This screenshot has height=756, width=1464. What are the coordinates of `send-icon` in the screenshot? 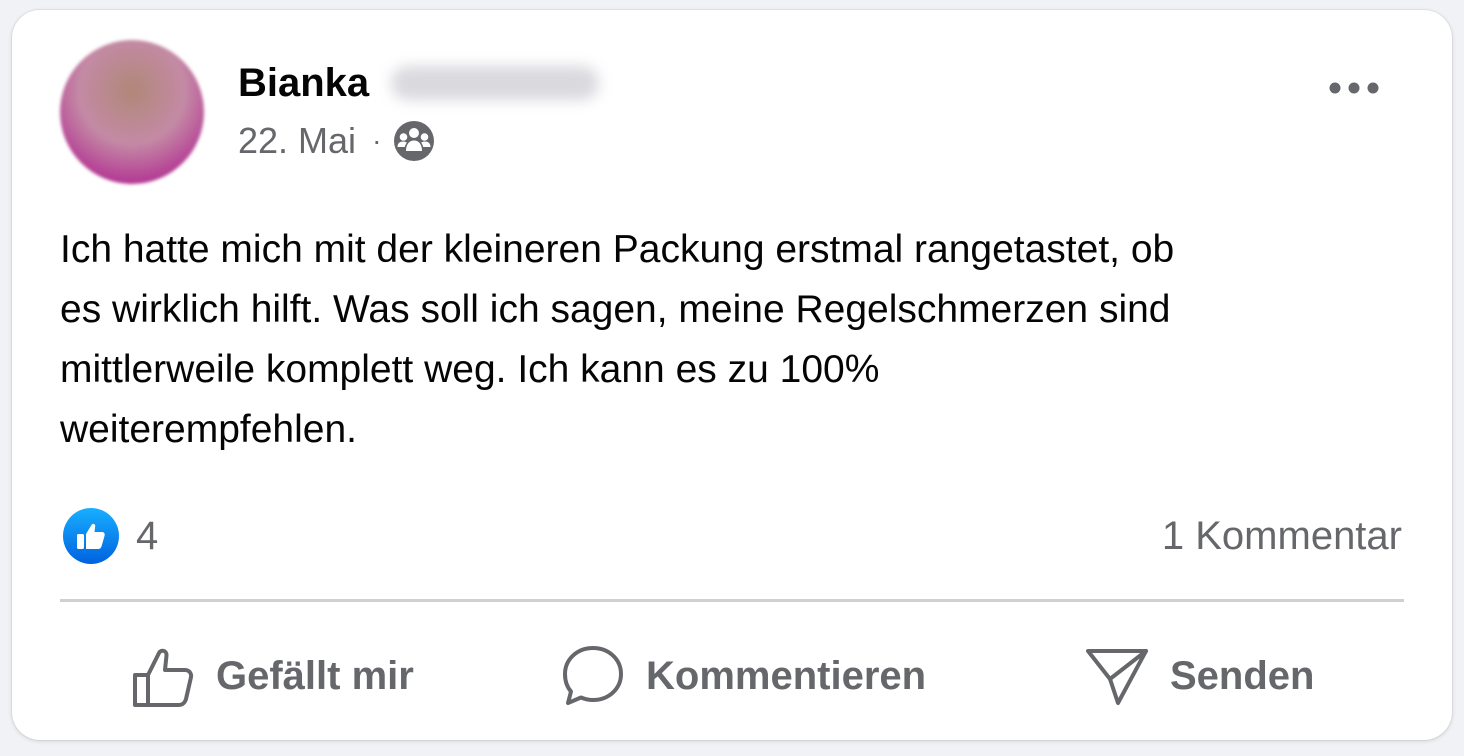 It's located at (1117, 677).